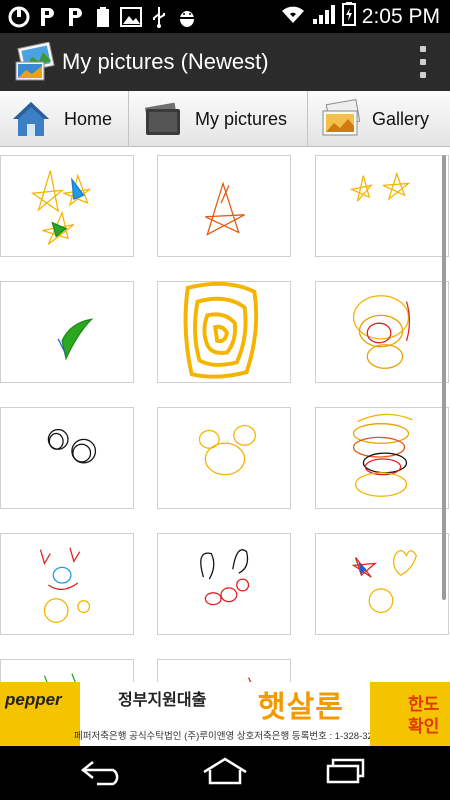 This screenshot has width=450, height=800. Describe the element at coordinates (423, 62) in the screenshot. I see `overflow-menu-icon` at that location.